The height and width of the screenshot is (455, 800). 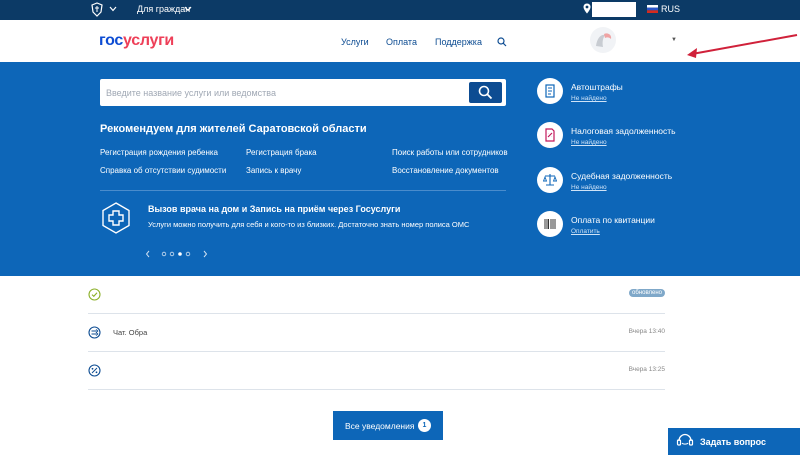 I want to click on percent-icon, so click(x=94, y=370).